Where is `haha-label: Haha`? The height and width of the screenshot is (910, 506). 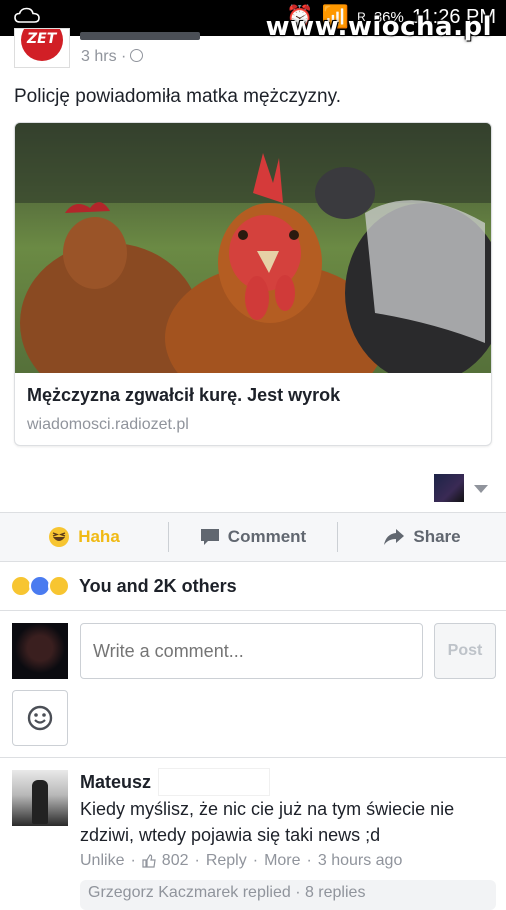
haha-label: Haha is located at coordinates (99, 536).